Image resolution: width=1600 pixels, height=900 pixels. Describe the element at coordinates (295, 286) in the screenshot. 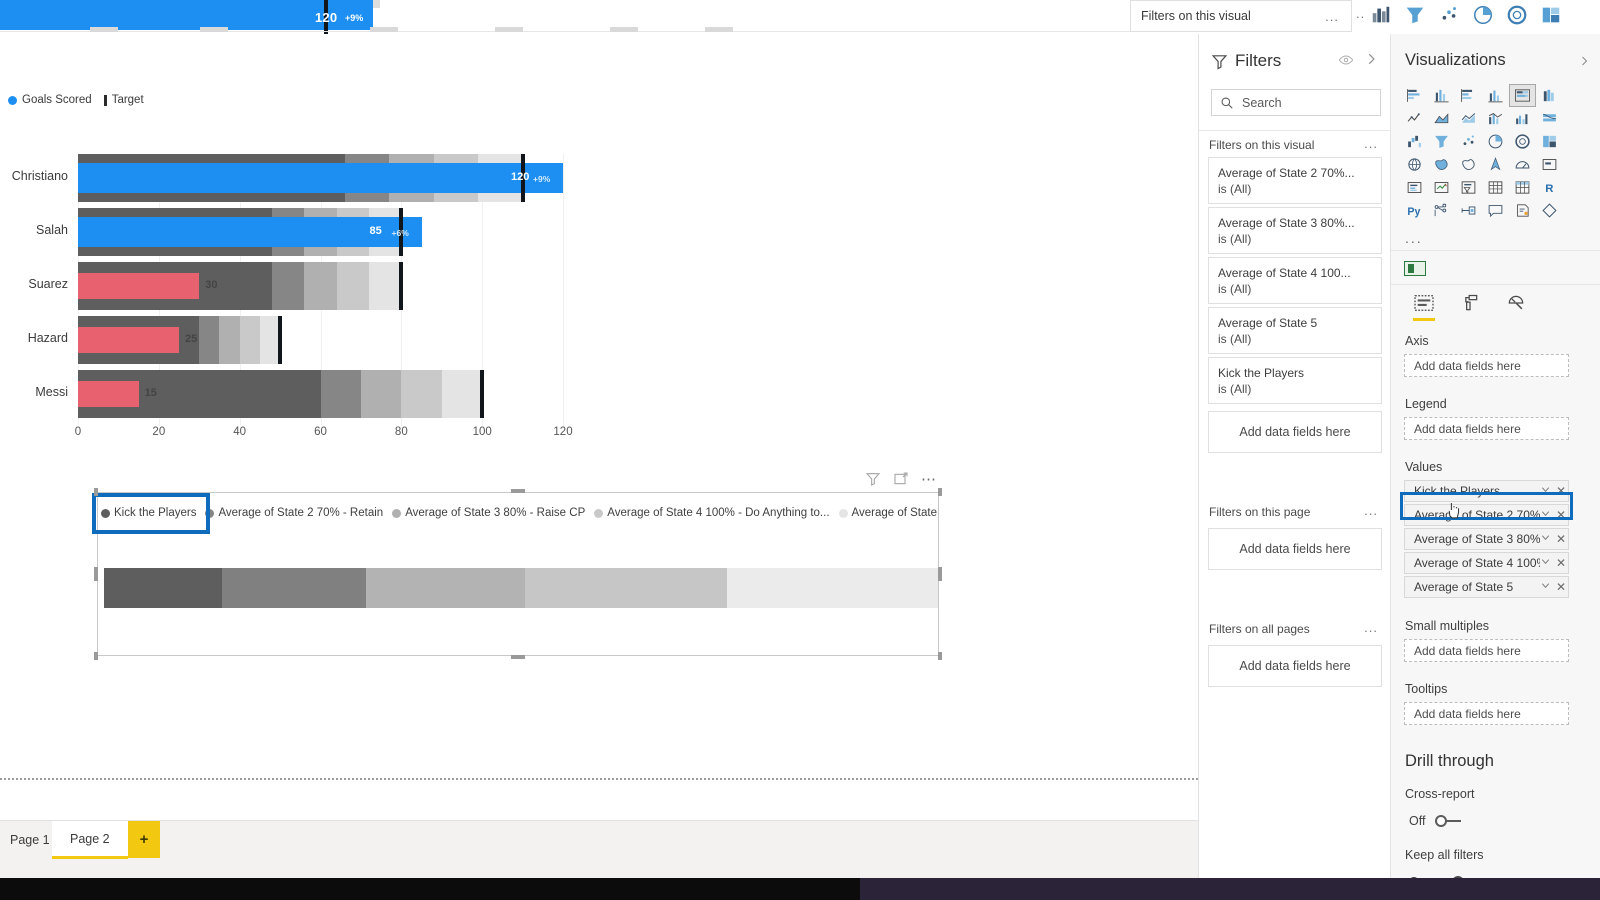

I see `bullet-row: Suarez 30` at that location.